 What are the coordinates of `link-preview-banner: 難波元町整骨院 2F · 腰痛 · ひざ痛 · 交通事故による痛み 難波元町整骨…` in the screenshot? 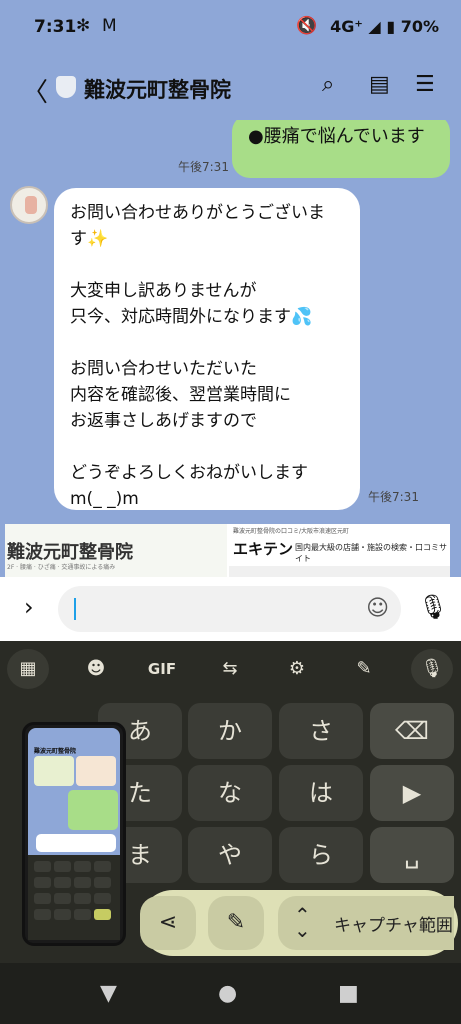 It's located at (227, 550).